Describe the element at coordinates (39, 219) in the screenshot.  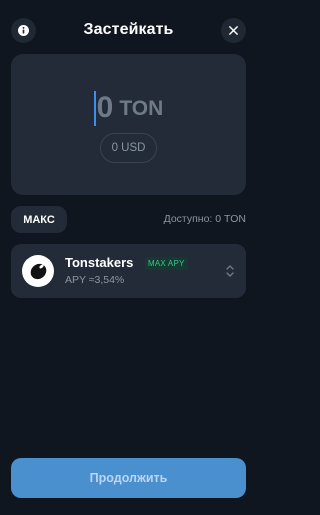
I see `max-button: МАКС` at that location.